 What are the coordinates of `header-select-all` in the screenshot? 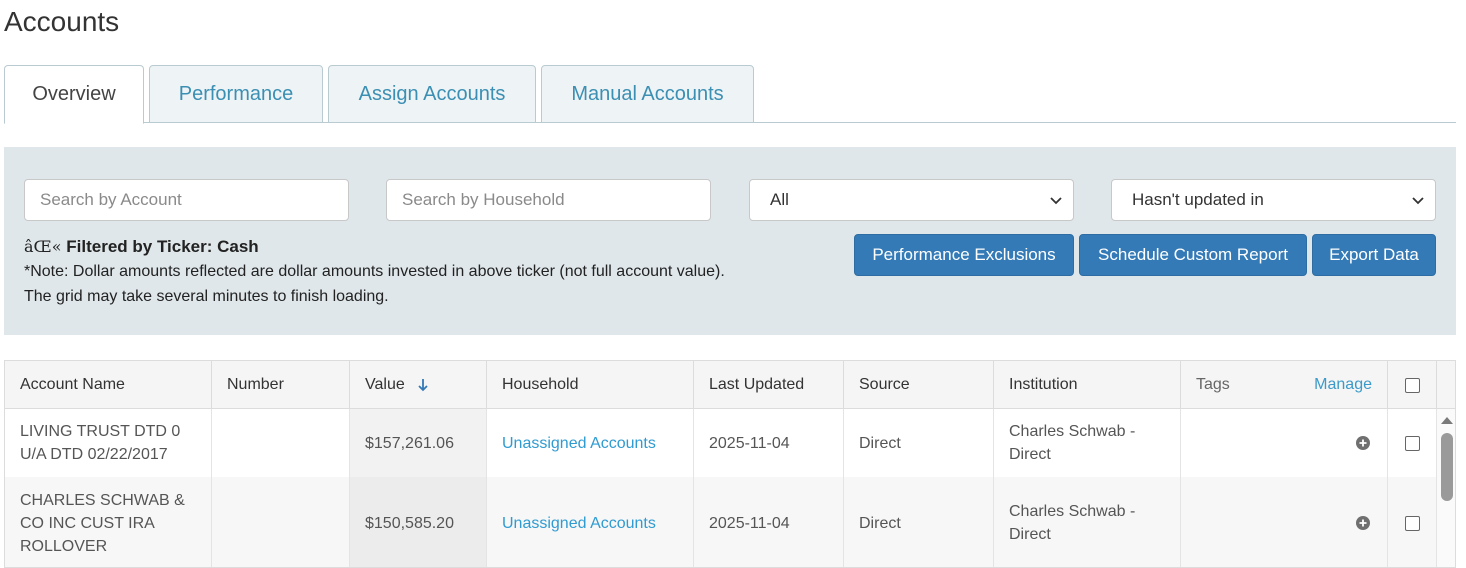 It's located at (1412, 385).